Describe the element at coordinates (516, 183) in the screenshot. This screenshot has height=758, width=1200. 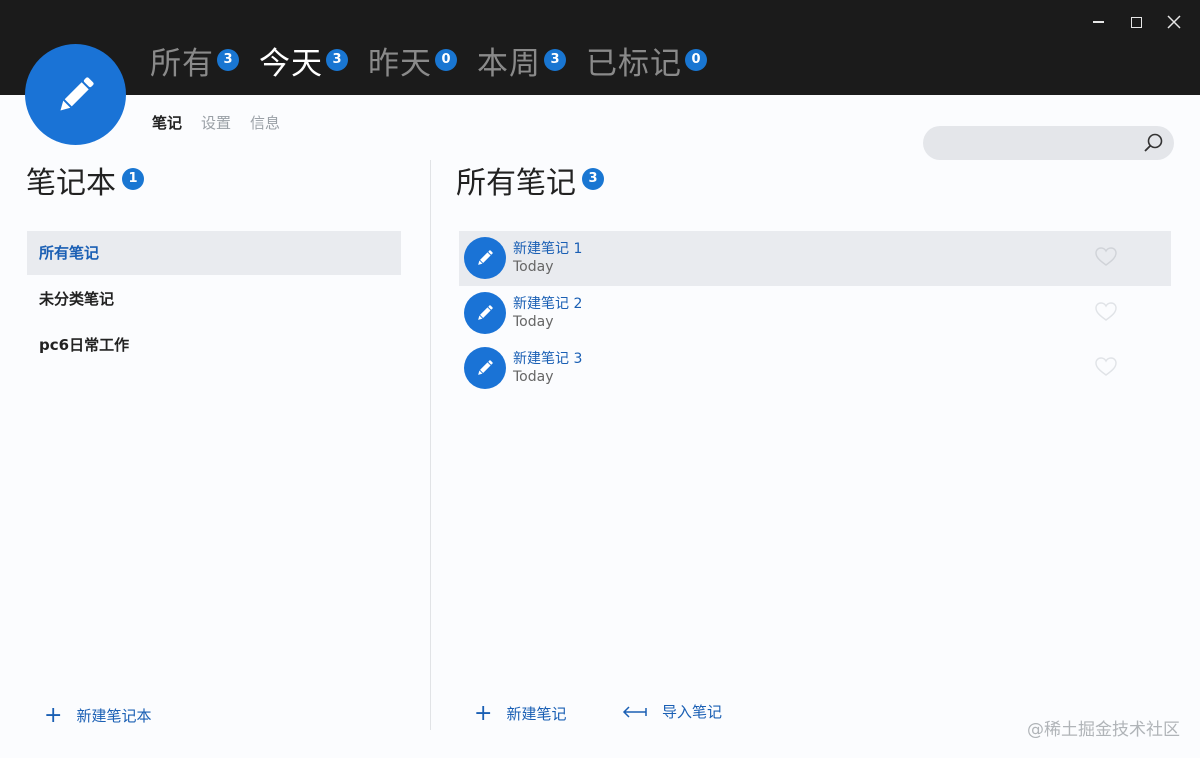
I see `notes-title: 所有笔记` at that location.